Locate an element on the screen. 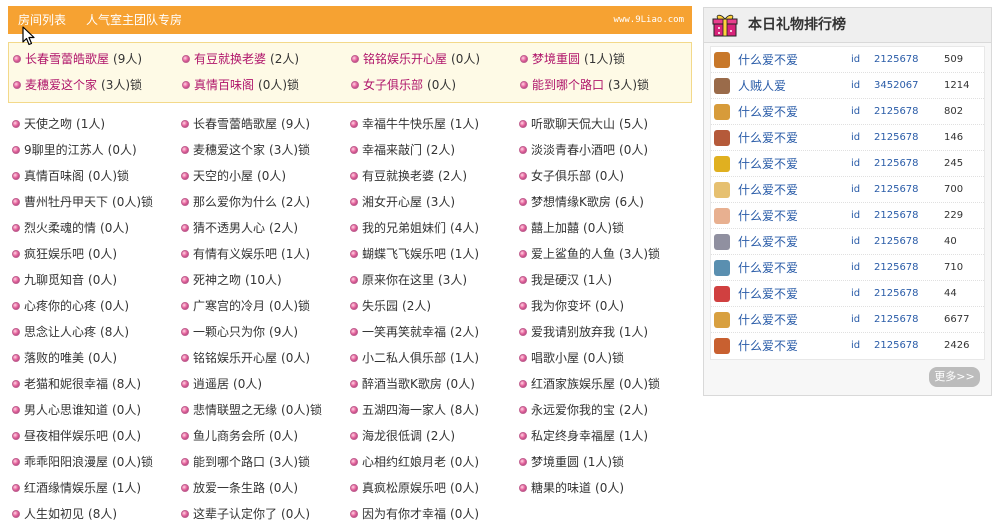 The width and height of the screenshot is (998, 528). room-link: 幸福来敲门 is located at coordinates (392, 150).